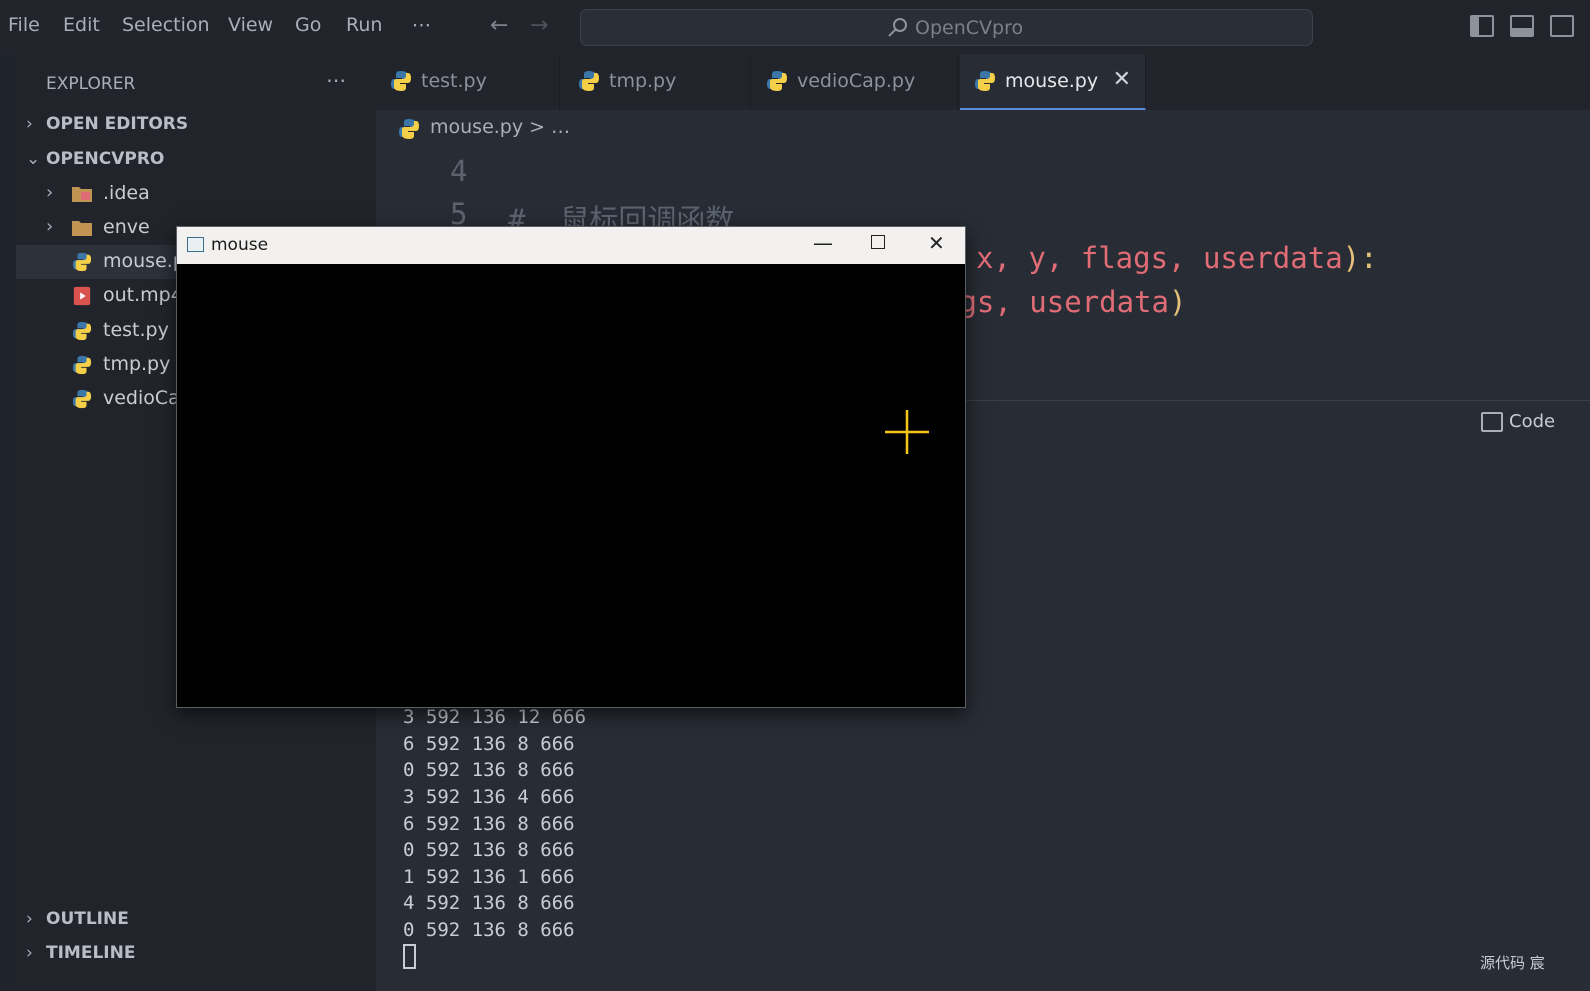 This screenshot has width=1590, height=991. I want to click on toggle-panel-icon, so click(1522, 26).